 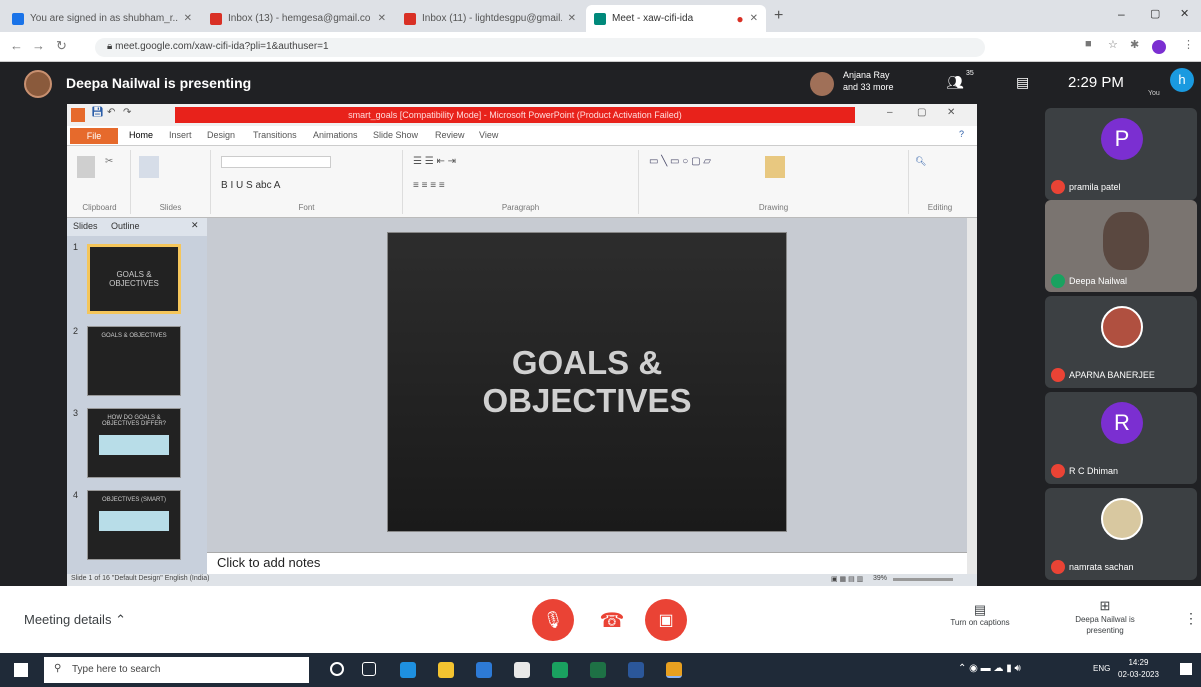 What do you see at coordinates (980, 614) in the screenshot?
I see `captions-button: ▤ Turn on captions` at bounding box center [980, 614].